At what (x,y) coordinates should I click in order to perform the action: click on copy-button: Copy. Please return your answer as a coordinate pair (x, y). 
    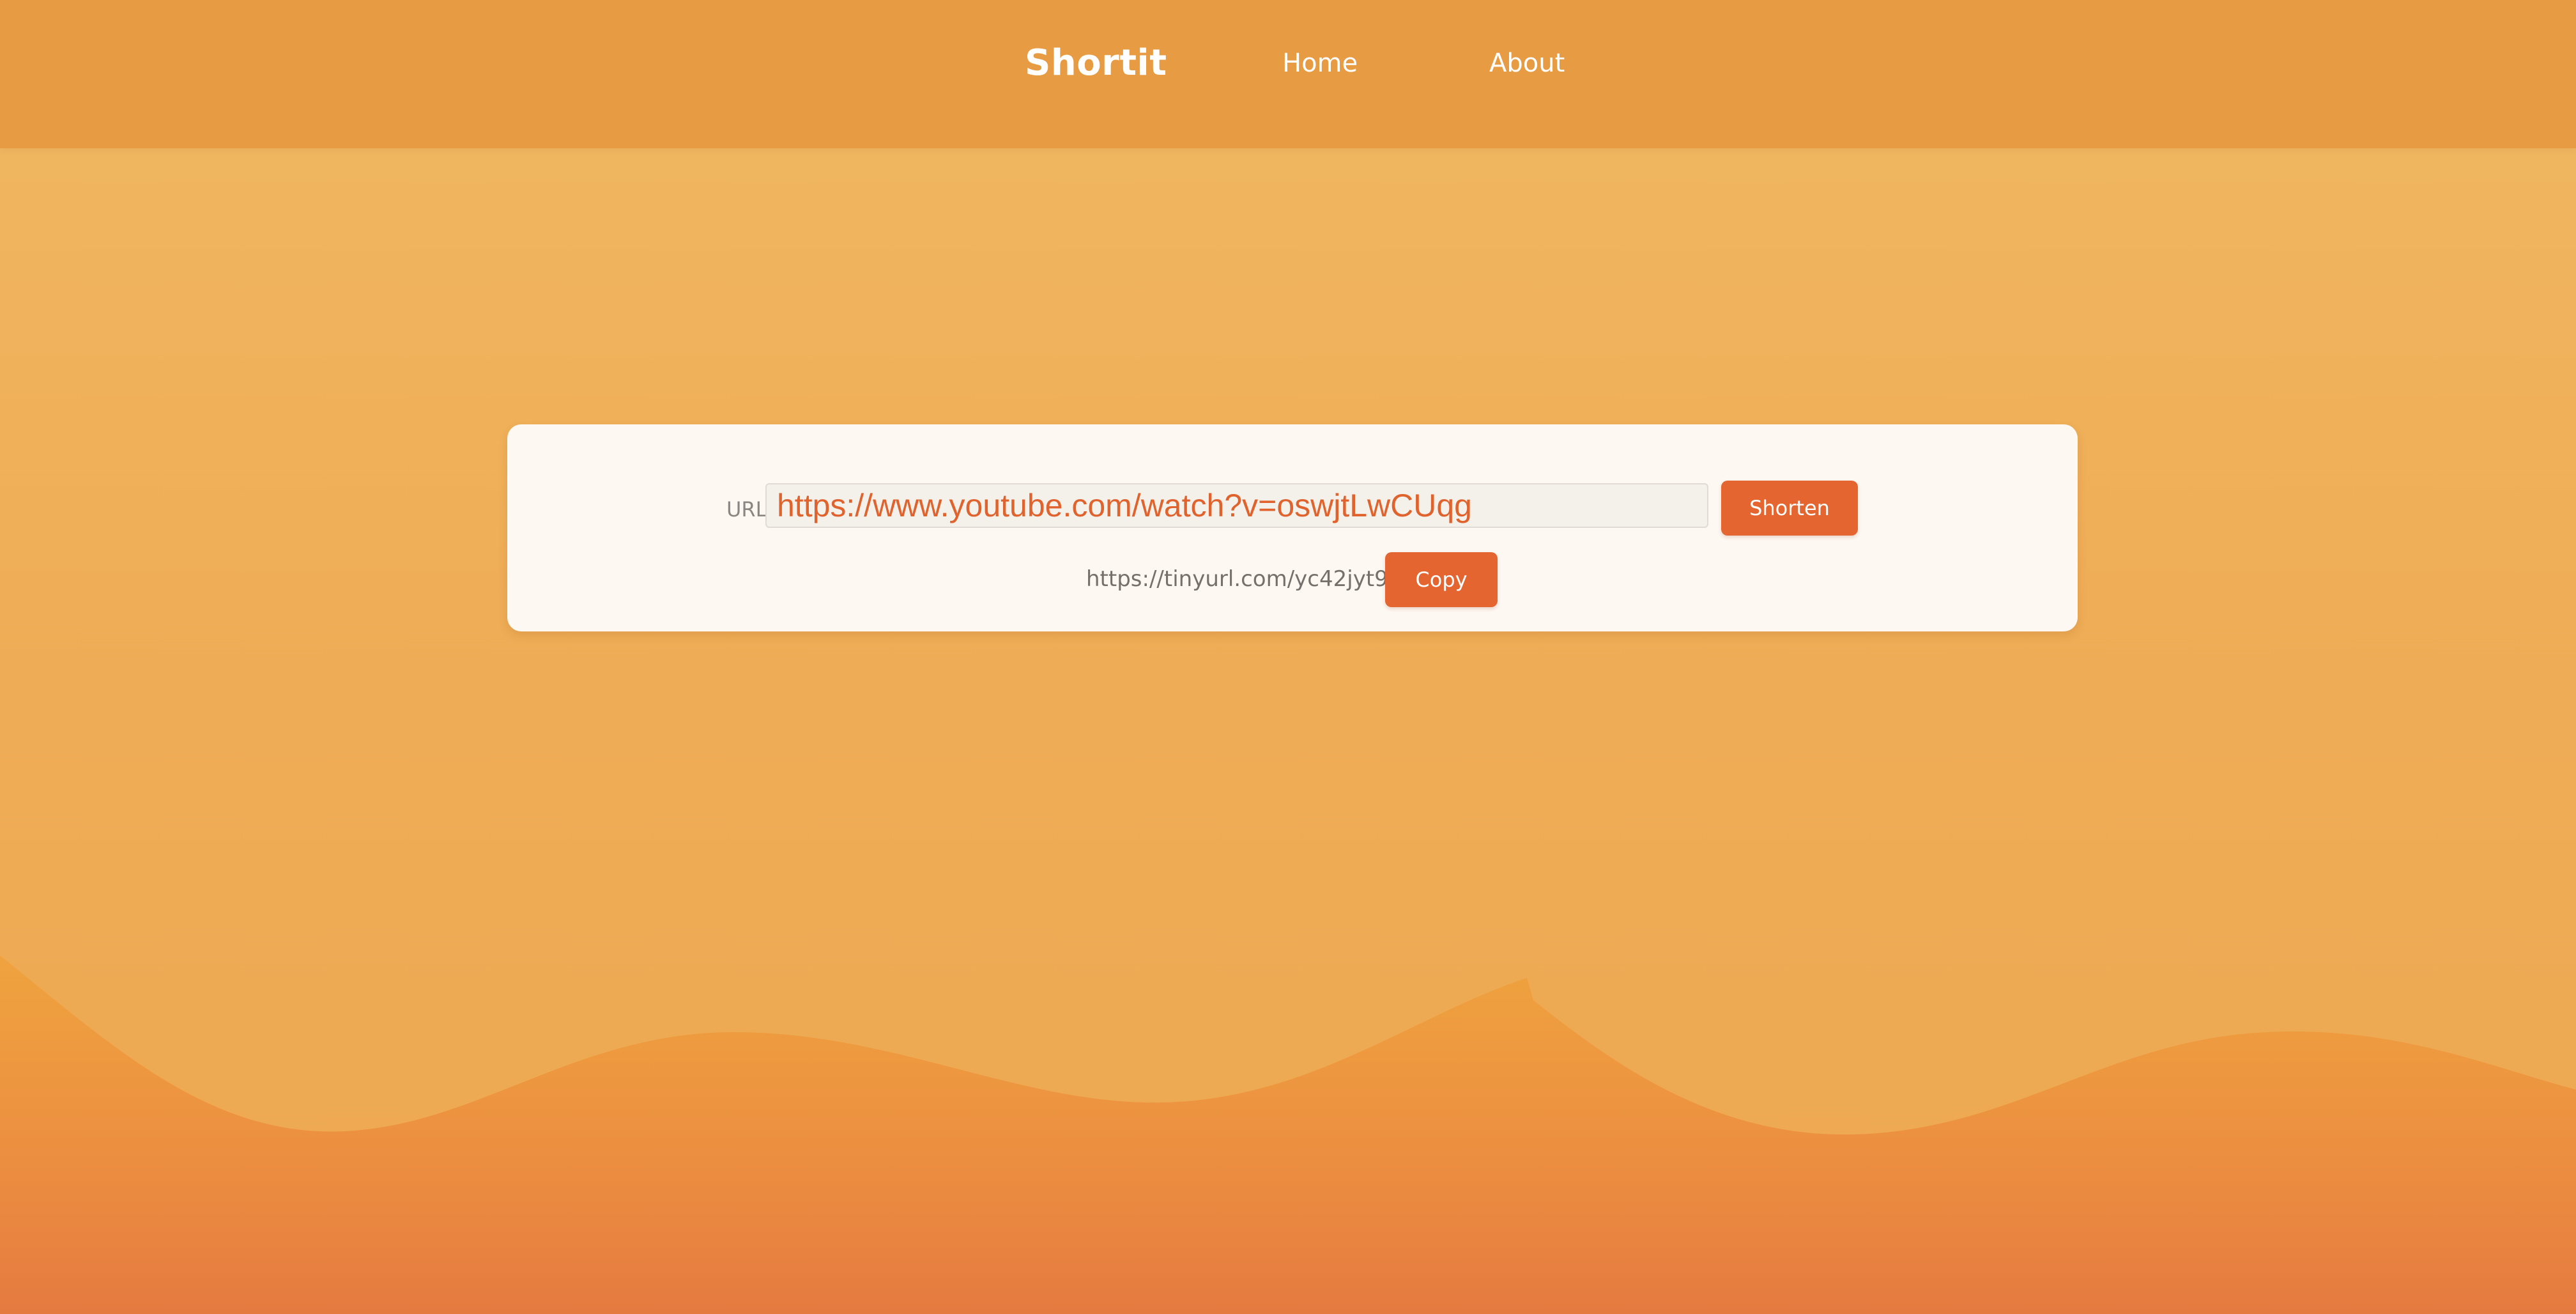
    Looking at the image, I should click on (1441, 579).